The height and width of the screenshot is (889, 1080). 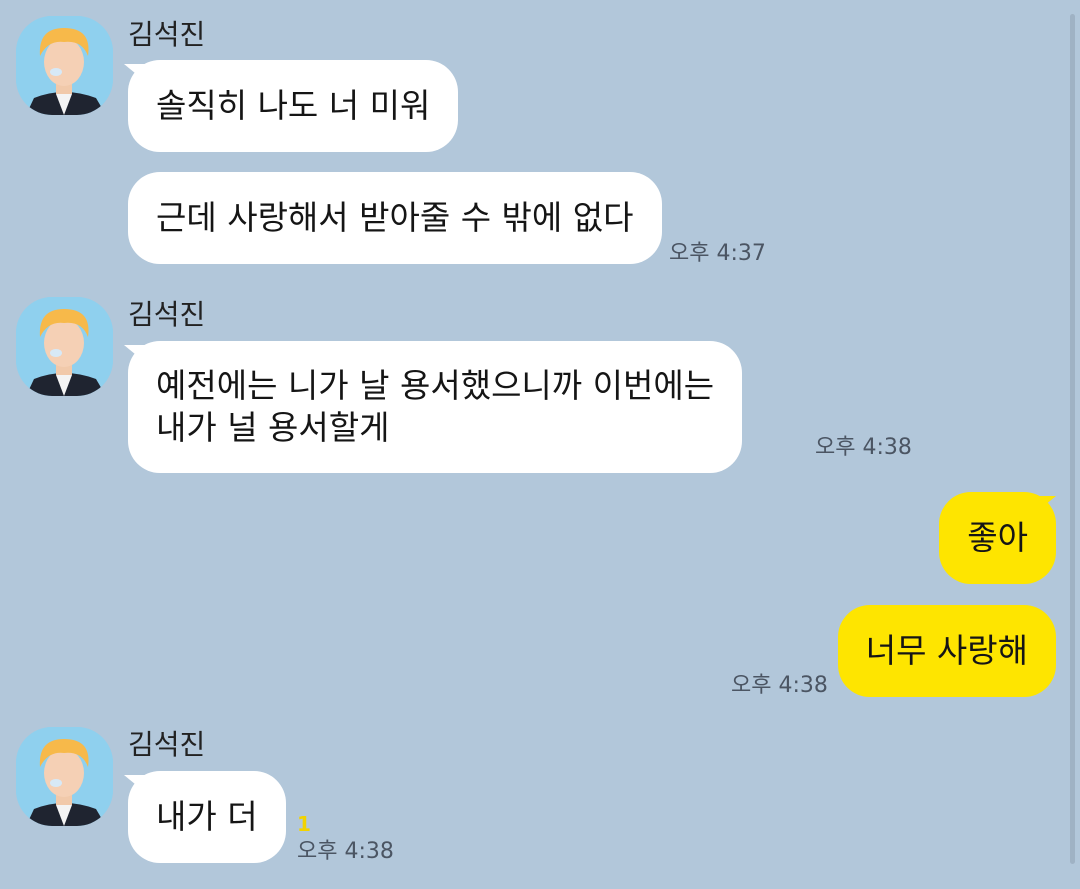 What do you see at coordinates (395, 218) in the screenshot?
I see `message-bubble: 근데 사랑해서 받아줄 수 밖에 없다` at bounding box center [395, 218].